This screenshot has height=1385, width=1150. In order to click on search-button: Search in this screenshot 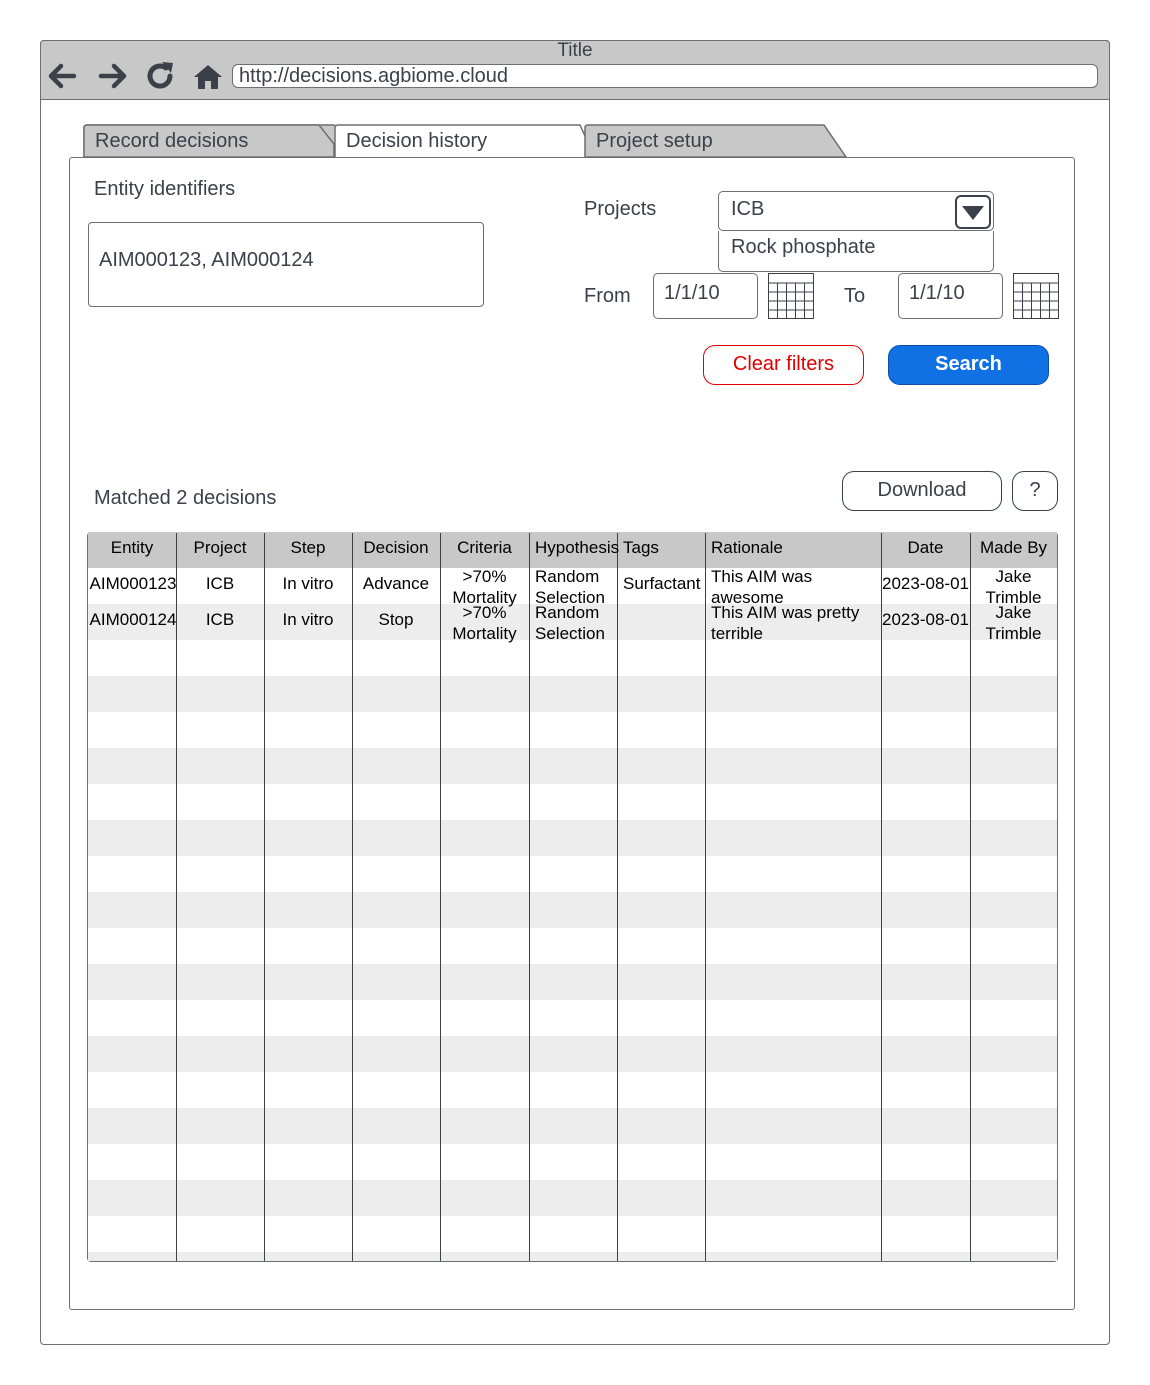, I will do `click(968, 365)`.